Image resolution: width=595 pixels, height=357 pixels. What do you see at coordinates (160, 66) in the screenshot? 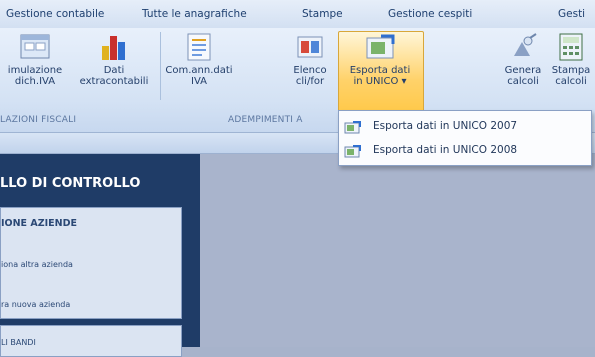
I see `group-separator` at bounding box center [160, 66].